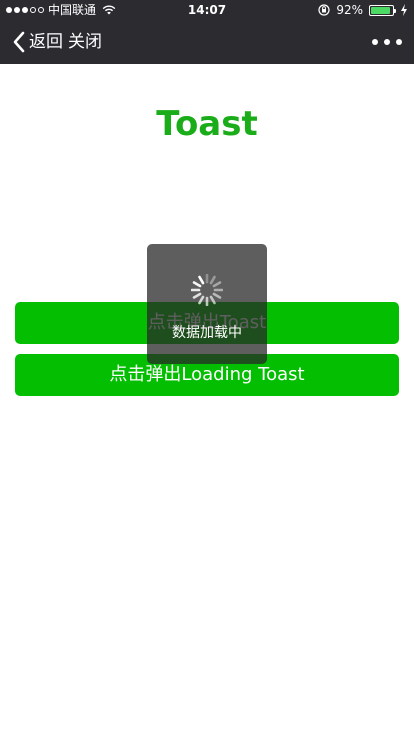  What do you see at coordinates (46, 42) in the screenshot?
I see `back-label: 返回` at bounding box center [46, 42].